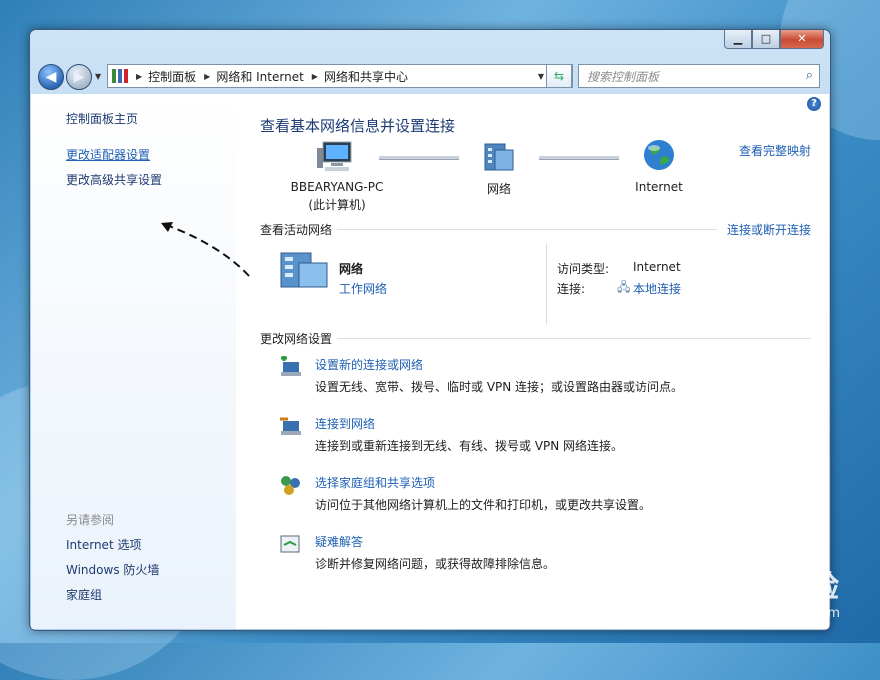  I want to click on network-node, so click(499, 158).